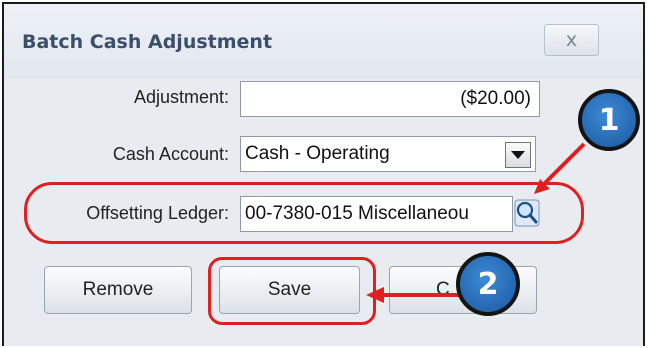 This screenshot has height=348, width=649. Describe the element at coordinates (118, 290) in the screenshot. I see `remove-button: Remove` at that location.